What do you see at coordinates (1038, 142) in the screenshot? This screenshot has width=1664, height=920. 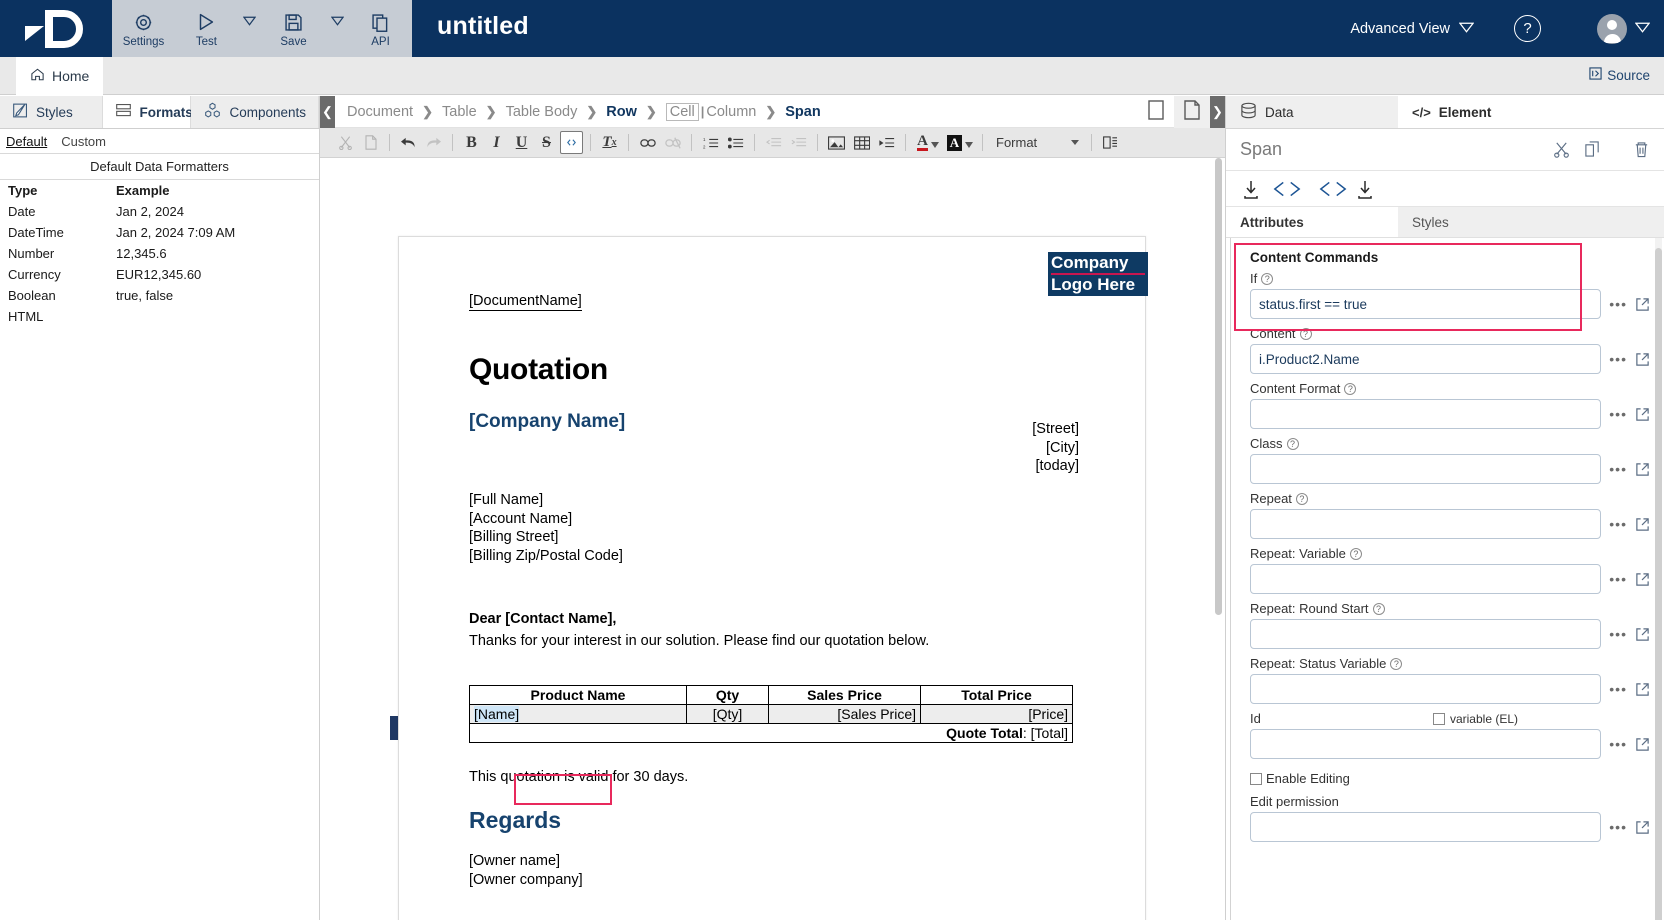 I see `format-dropdown: Format` at bounding box center [1038, 142].